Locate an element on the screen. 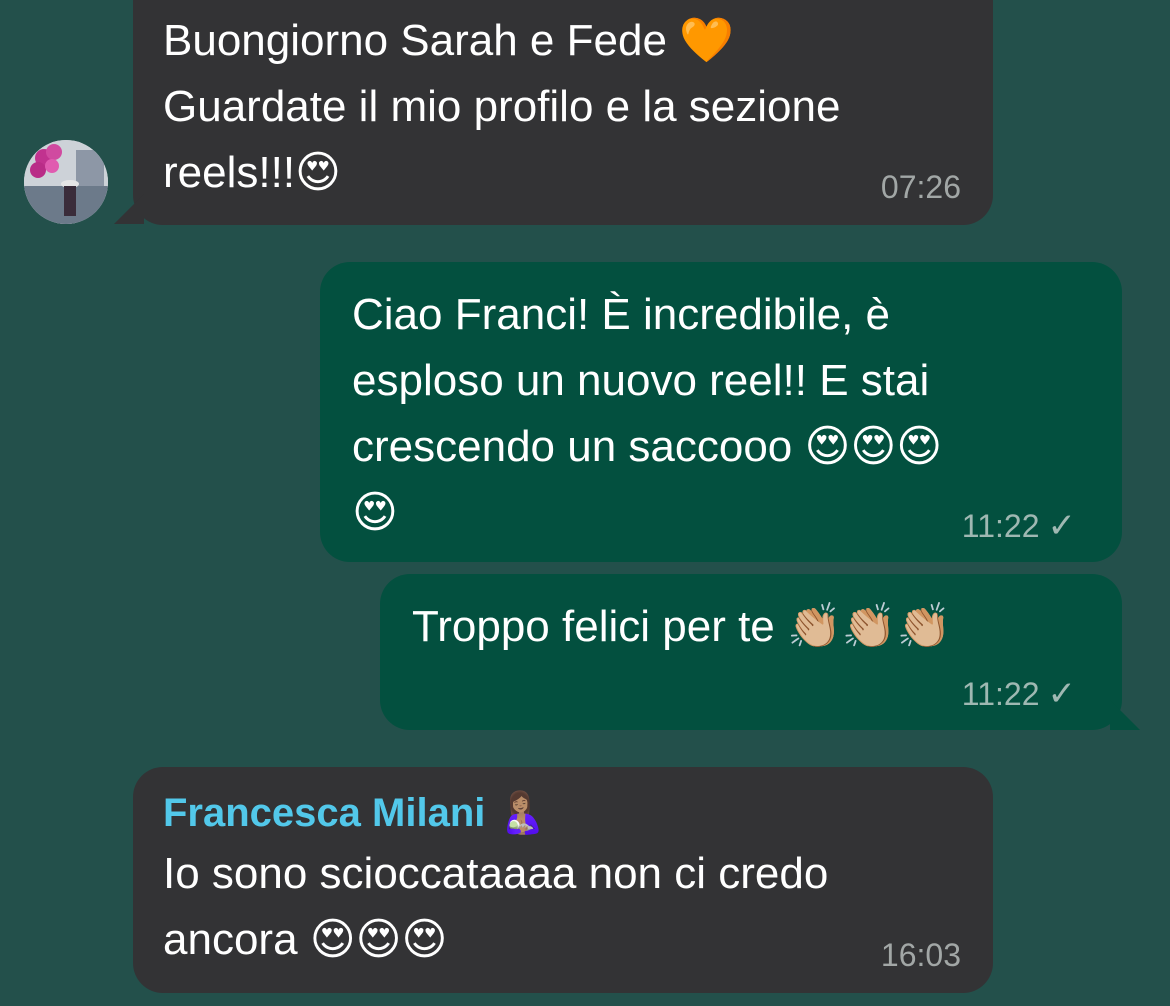  sender-name: Francesca Milani 🤱🏽 is located at coordinates (563, 813).